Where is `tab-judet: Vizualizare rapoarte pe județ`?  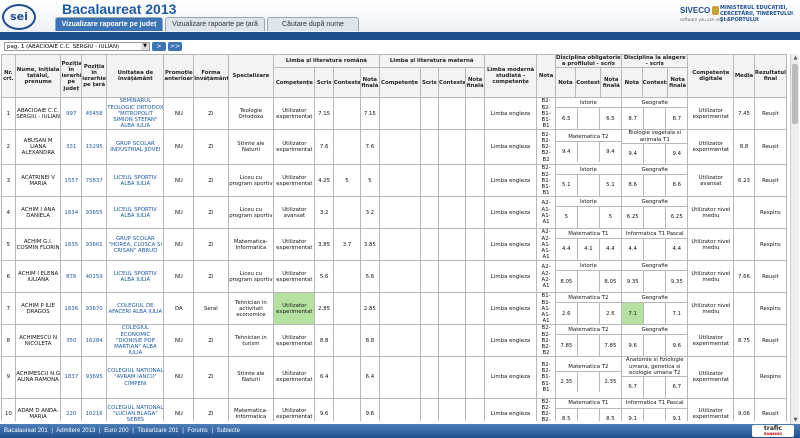 tab-judet: Vizualizare rapoarte pe județ is located at coordinates (109, 24).